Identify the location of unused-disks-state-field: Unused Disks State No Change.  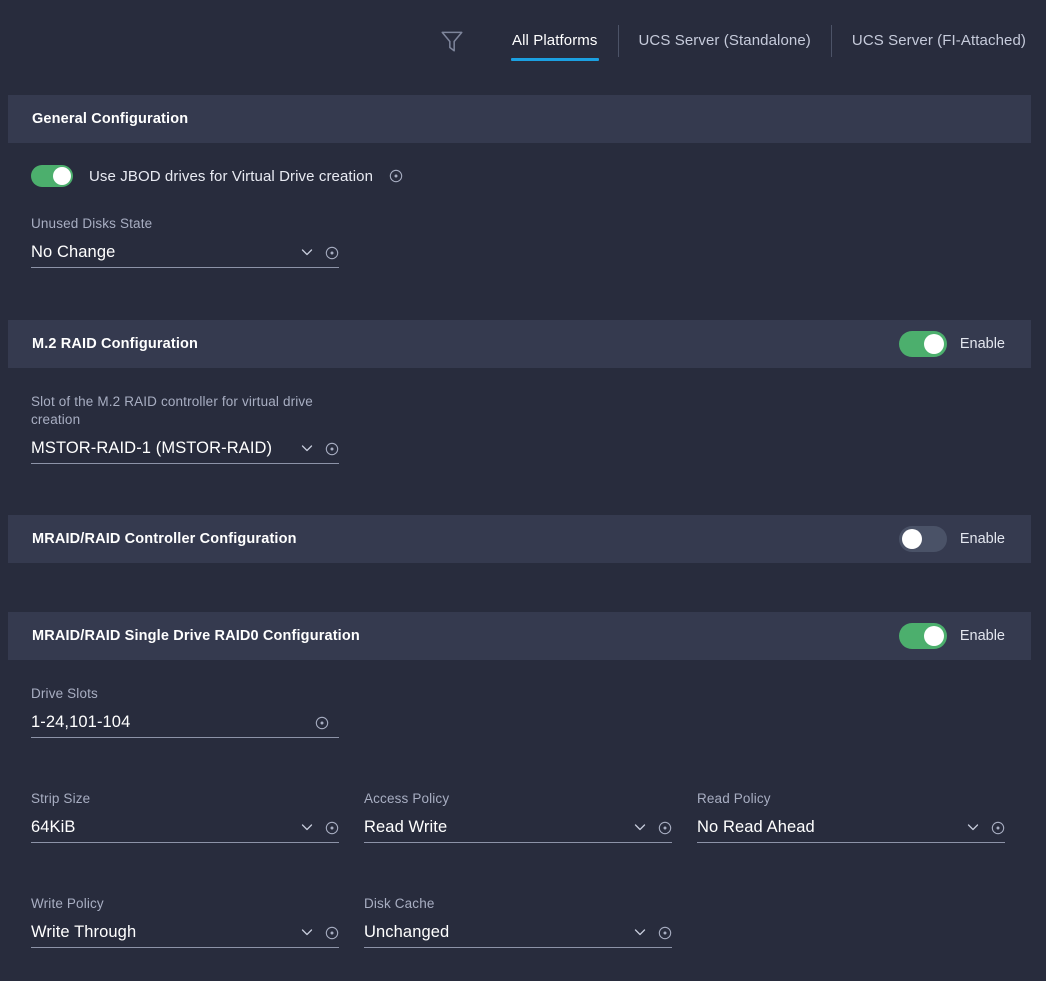
(185, 241).